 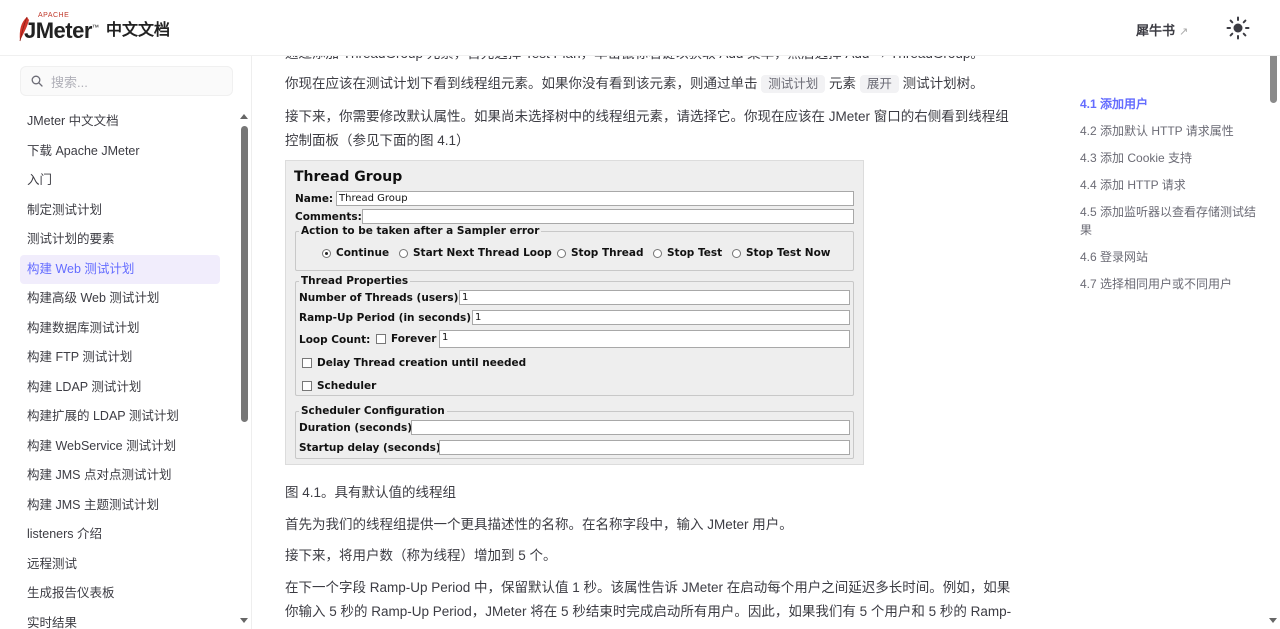 I want to click on figure-title: Thread Group, so click(x=348, y=177).